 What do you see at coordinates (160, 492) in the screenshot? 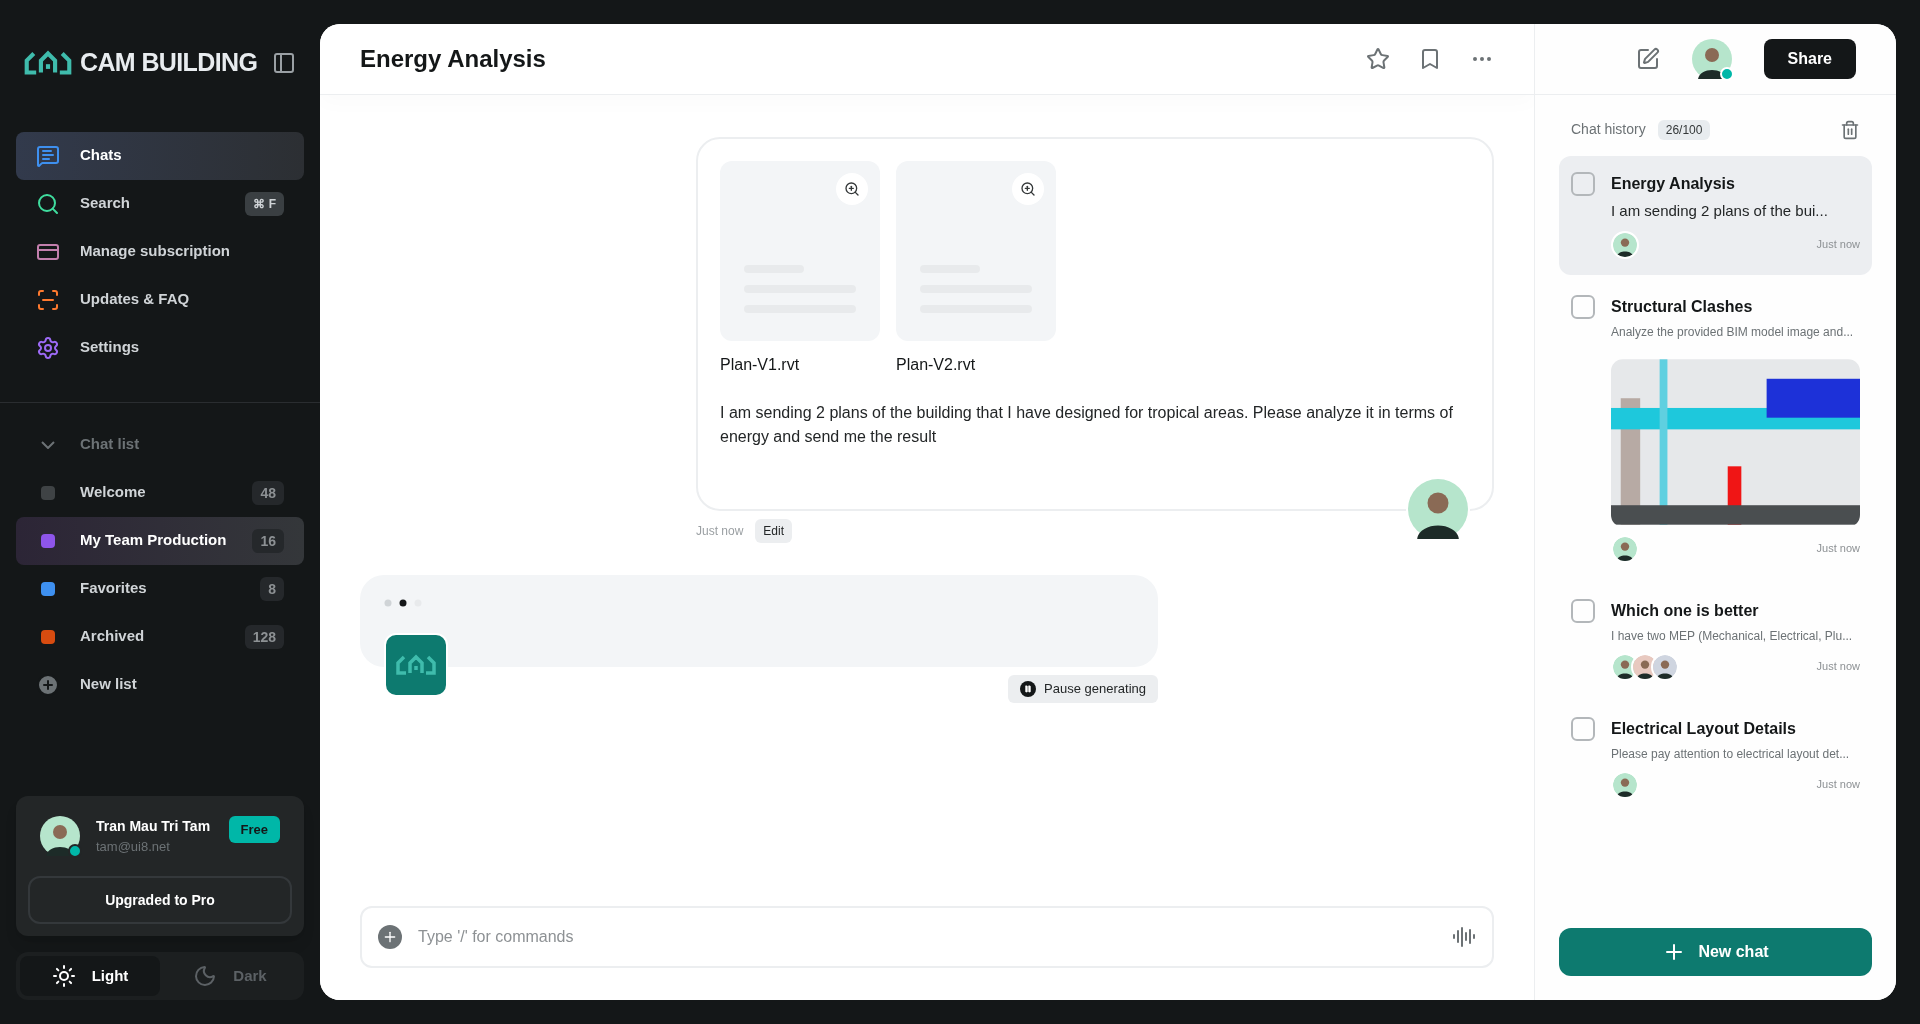
I see `chat-list-item: Welcome 48` at bounding box center [160, 492].